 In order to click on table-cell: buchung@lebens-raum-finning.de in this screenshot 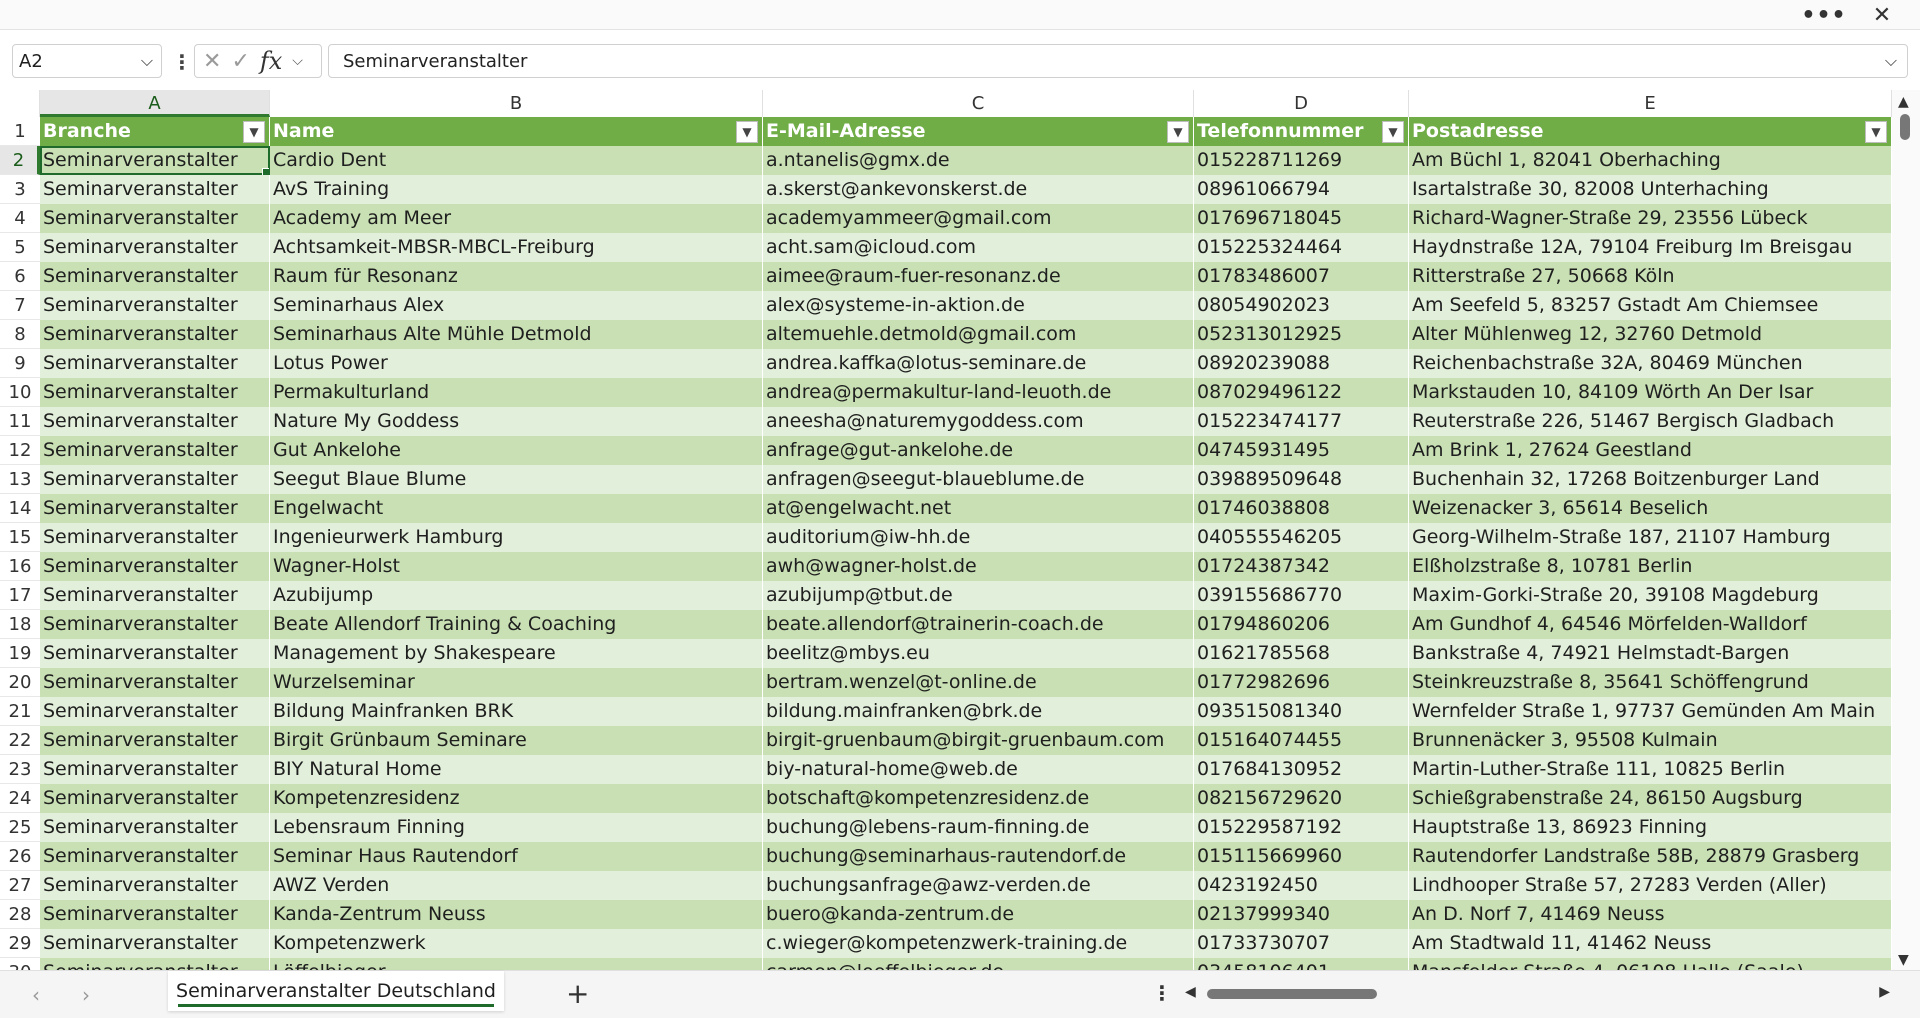, I will do `click(978, 827)`.